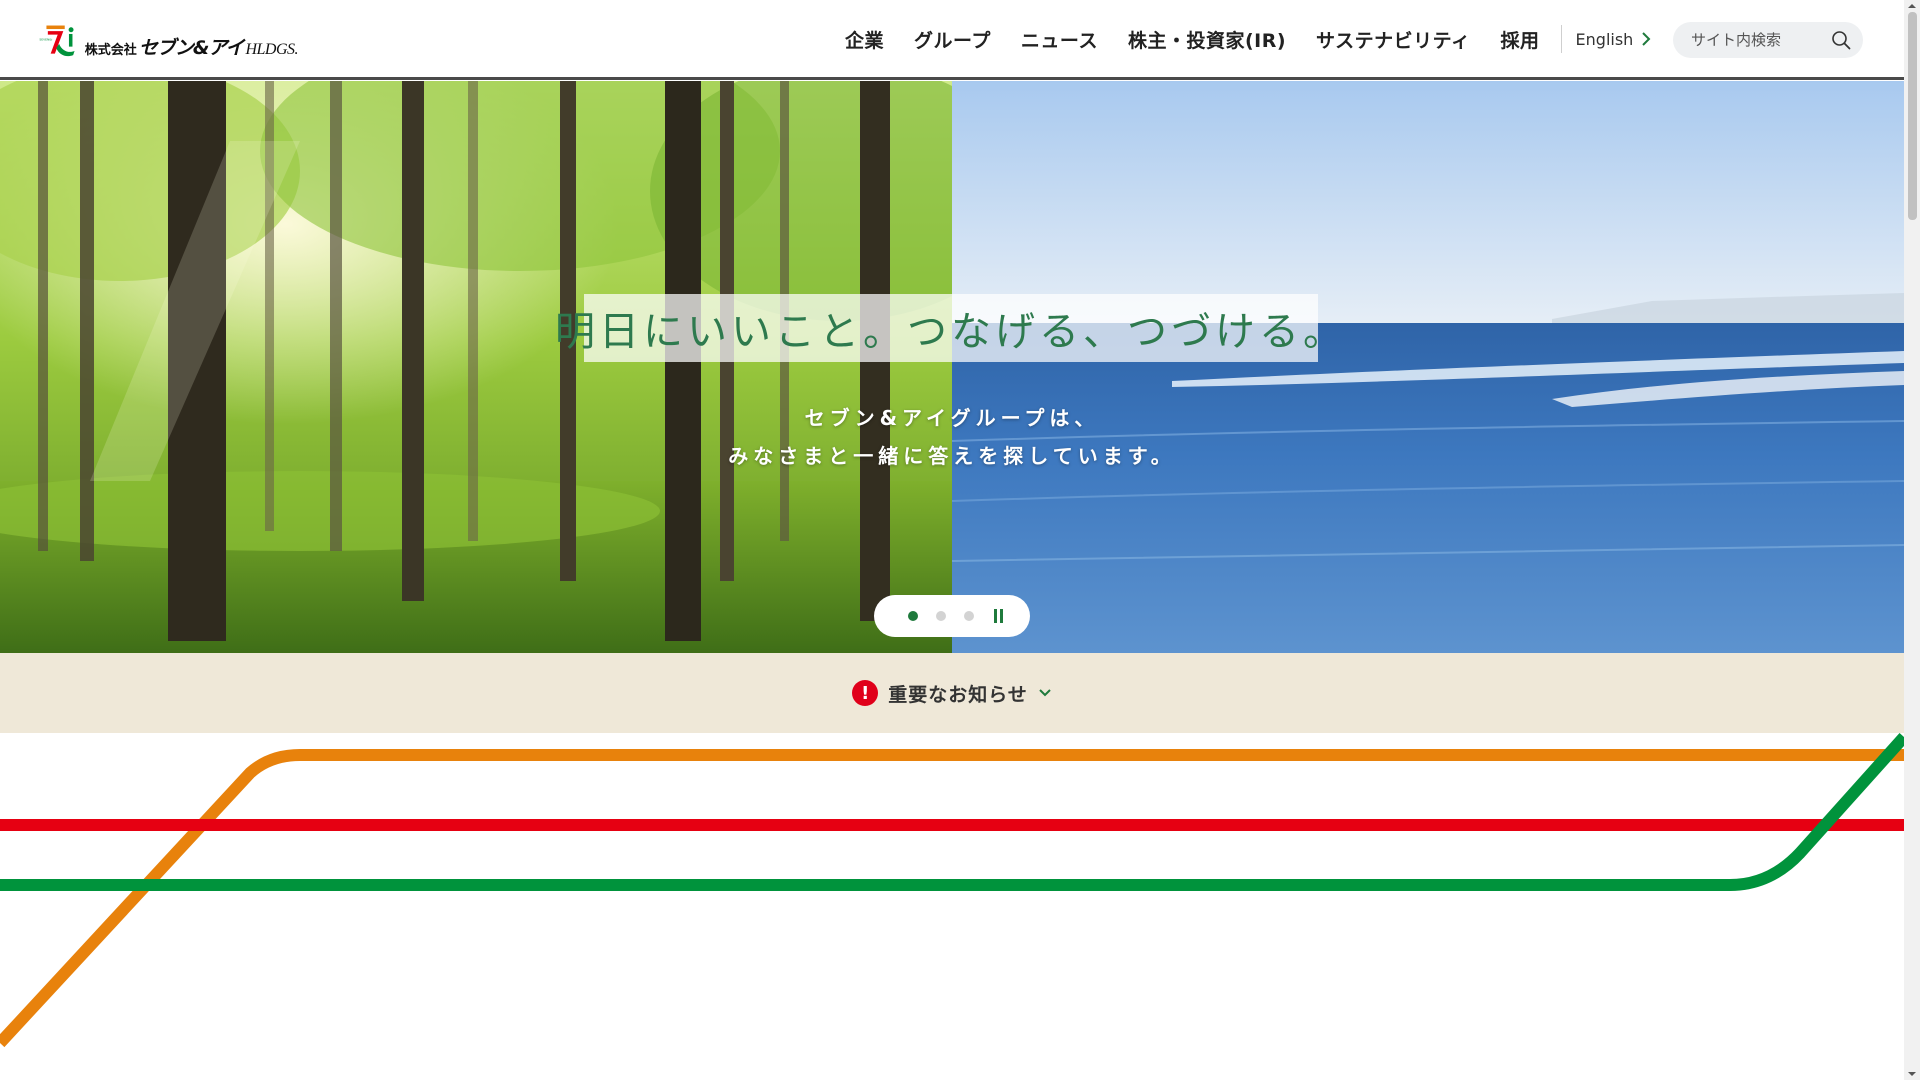 This screenshot has width=1920, height=1080. I want to click on page-scrollbar, so click(1912, 540).